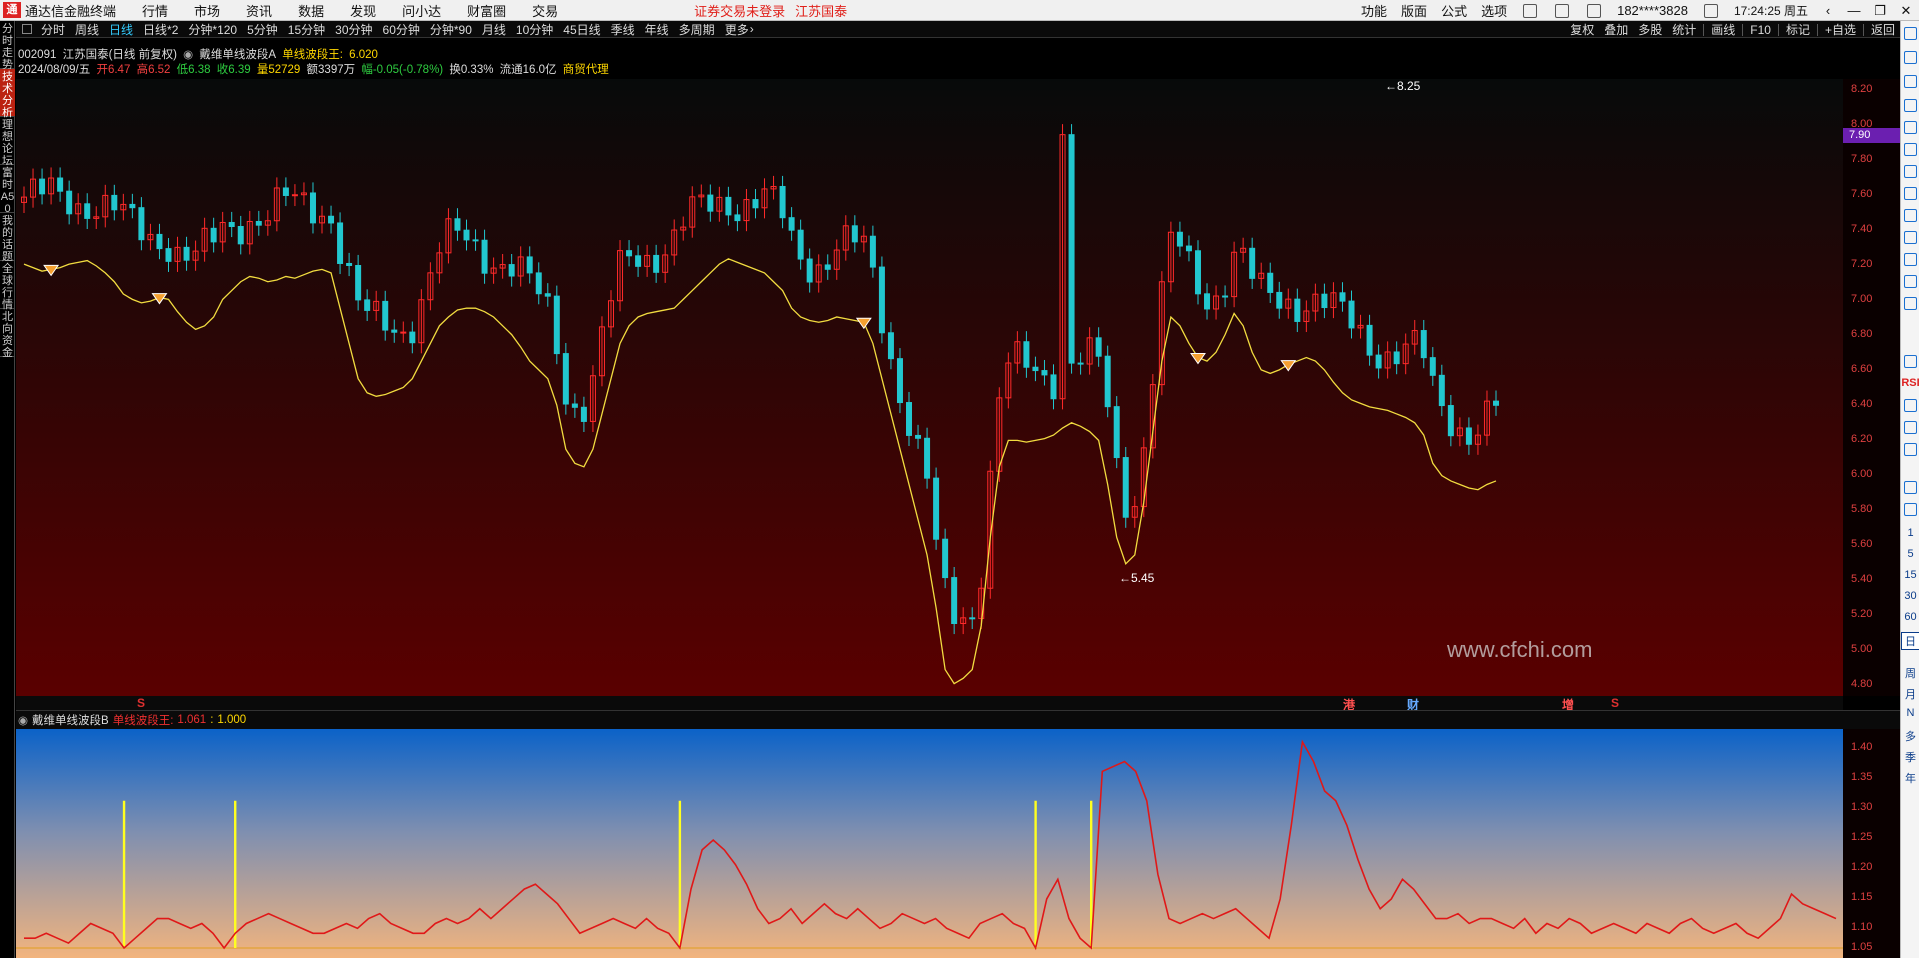 The image size is (1919, 958). What do you see at coordinates (212, 29) in the screenshot?
I see `period-min-120: 分钟*120` at bounding box center [212, 29].